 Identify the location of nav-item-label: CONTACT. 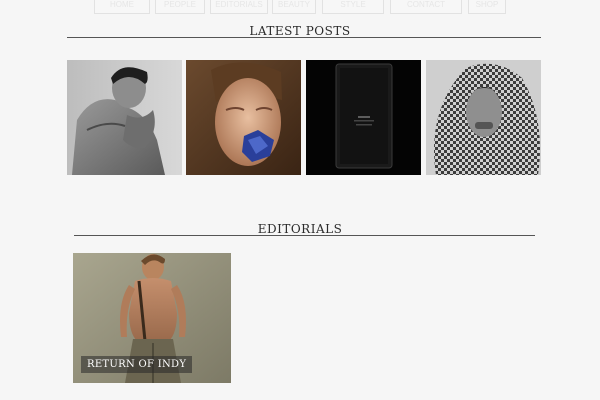
(426, 4).